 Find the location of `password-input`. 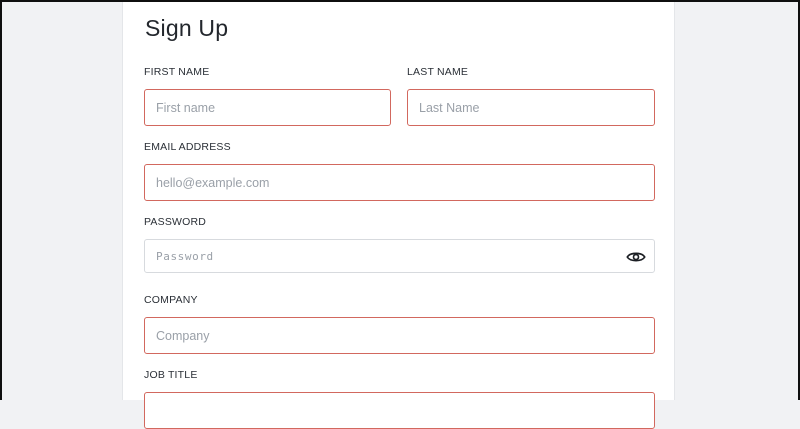

password-input is located at coordinates (399, 256).